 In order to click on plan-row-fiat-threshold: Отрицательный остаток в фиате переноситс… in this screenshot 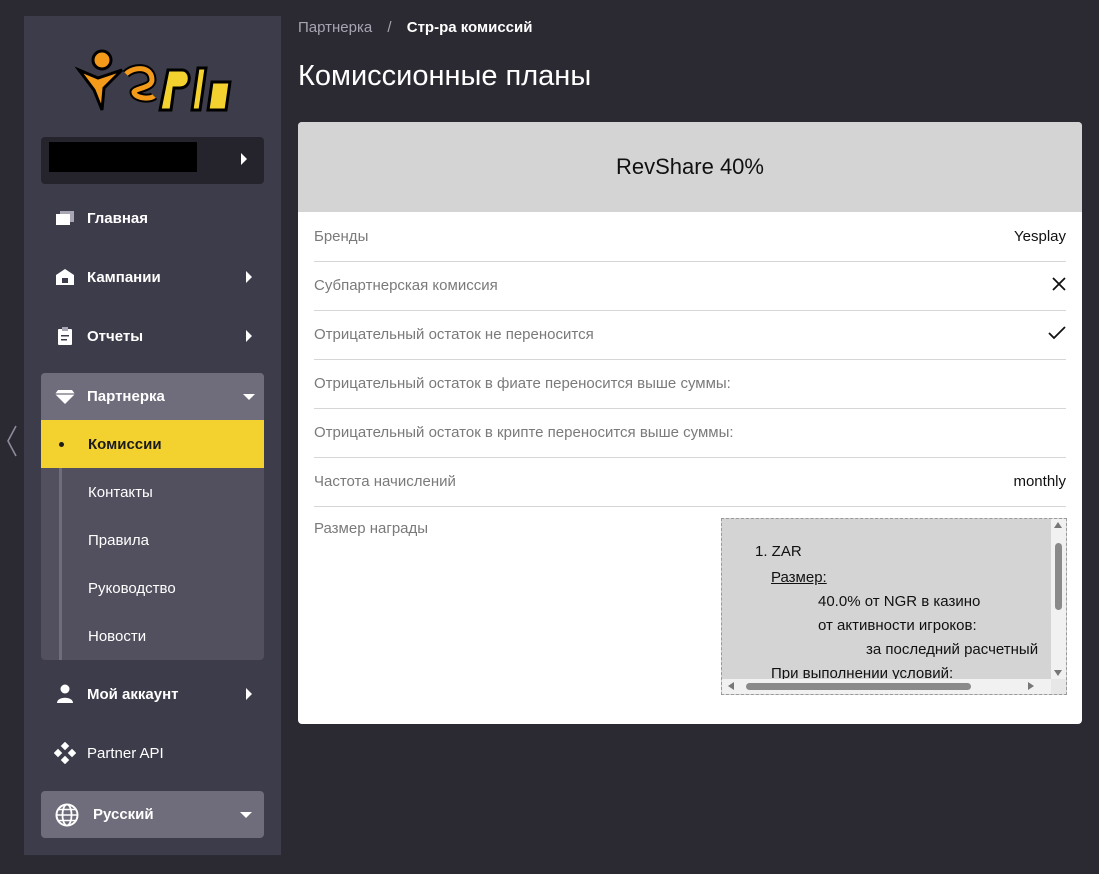, I will do `click(690, 384)`.